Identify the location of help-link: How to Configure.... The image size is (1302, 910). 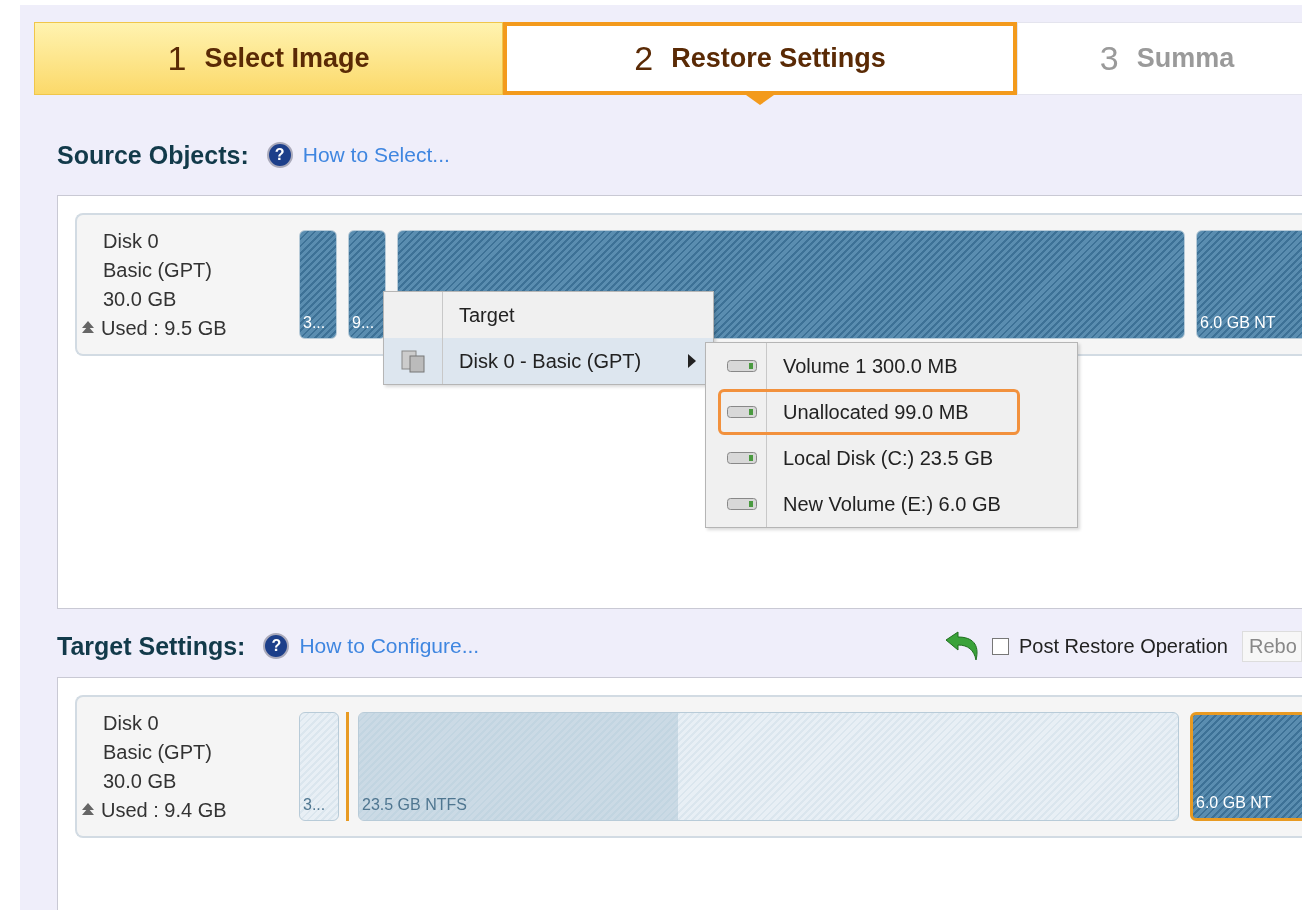
(389, 646).